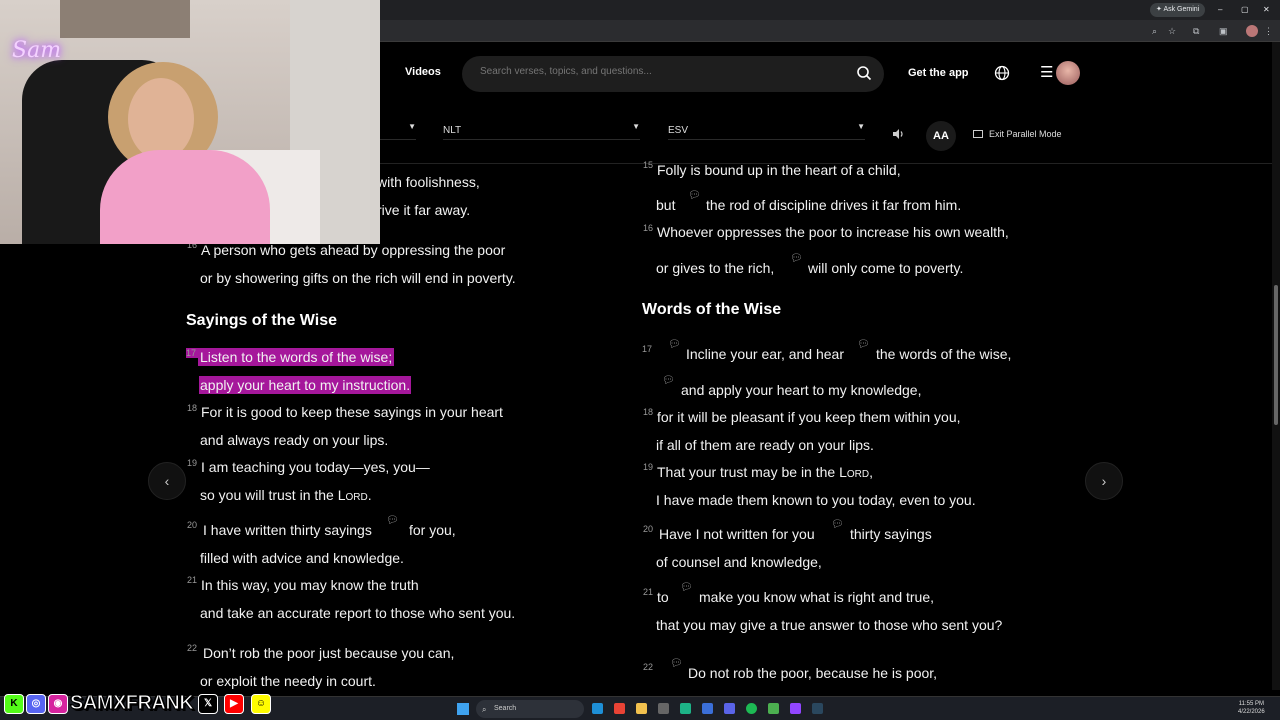 This screenshot has height=720, width=1280. Describe the element at coordinates (190, 122) in the screenshot. I see `webcam-overlay: Sam` at that location.